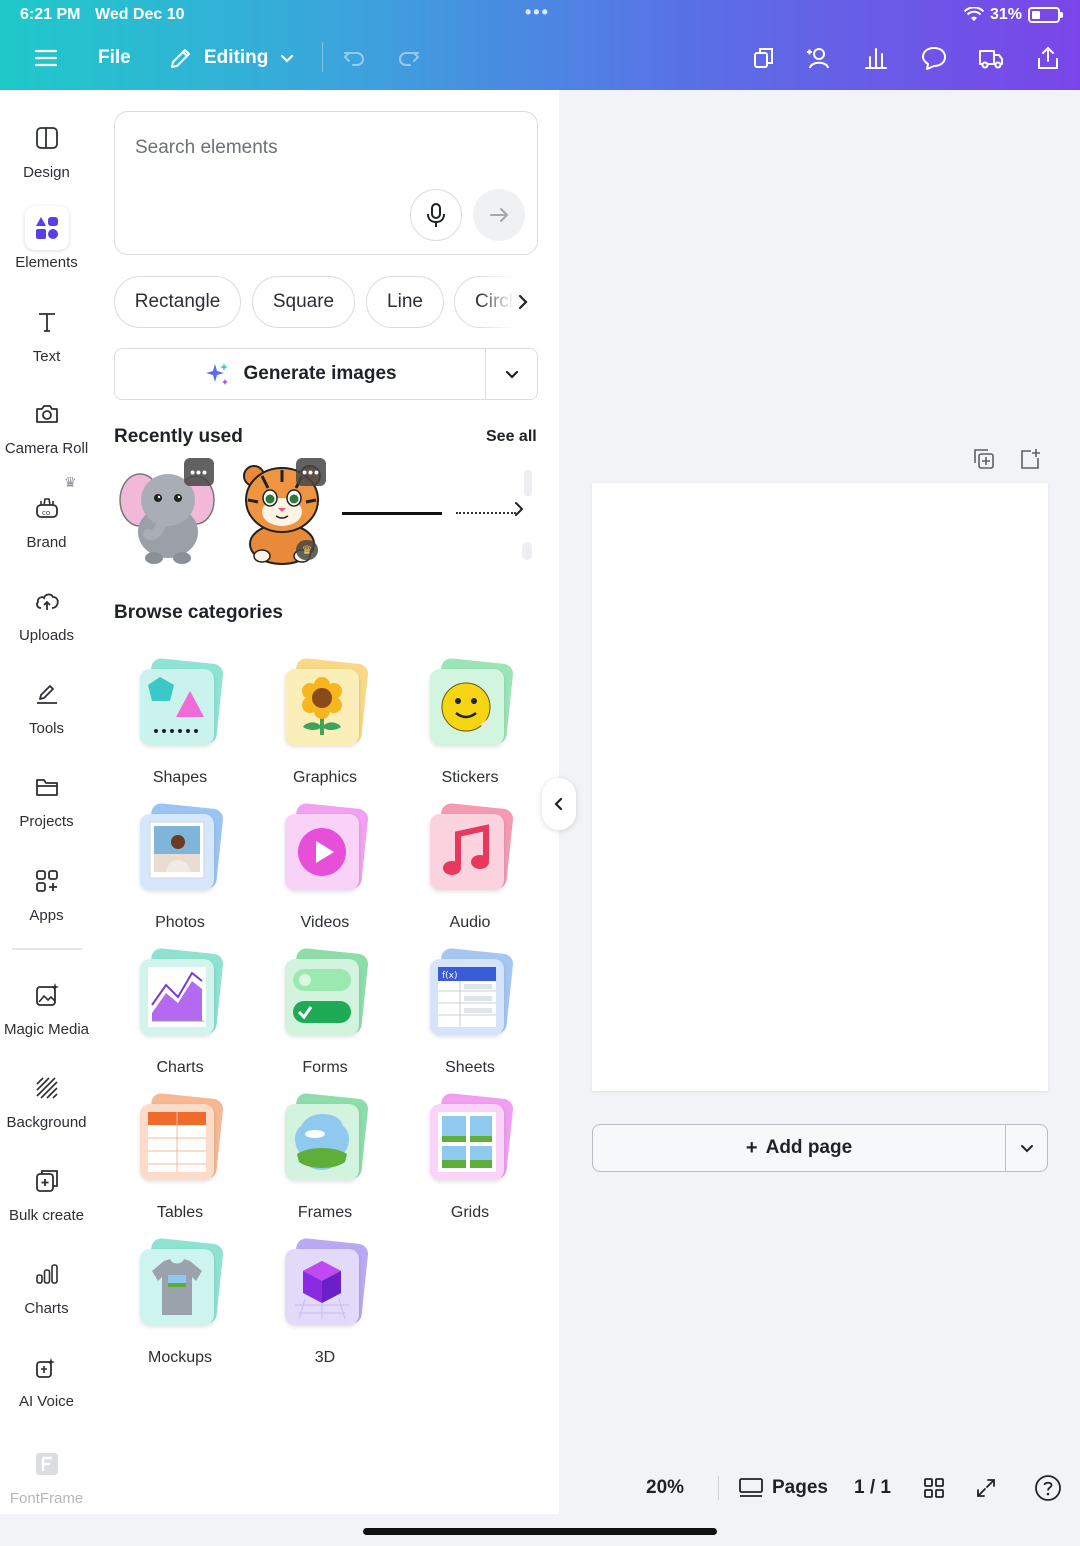 The height and width of the screenshot is (1546, 1080). Describe the element at coordinates (764, 58) in the screenshot. I see `resize-button` at that location.